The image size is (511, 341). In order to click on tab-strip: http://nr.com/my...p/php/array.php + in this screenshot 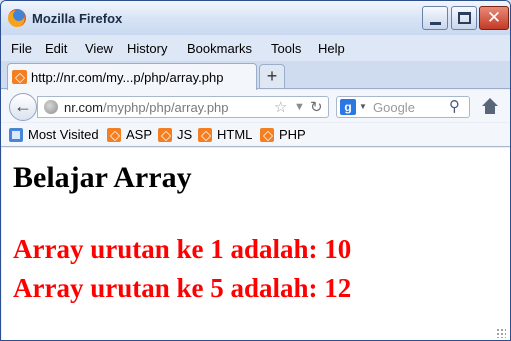, I will do `click(255, 75)`.